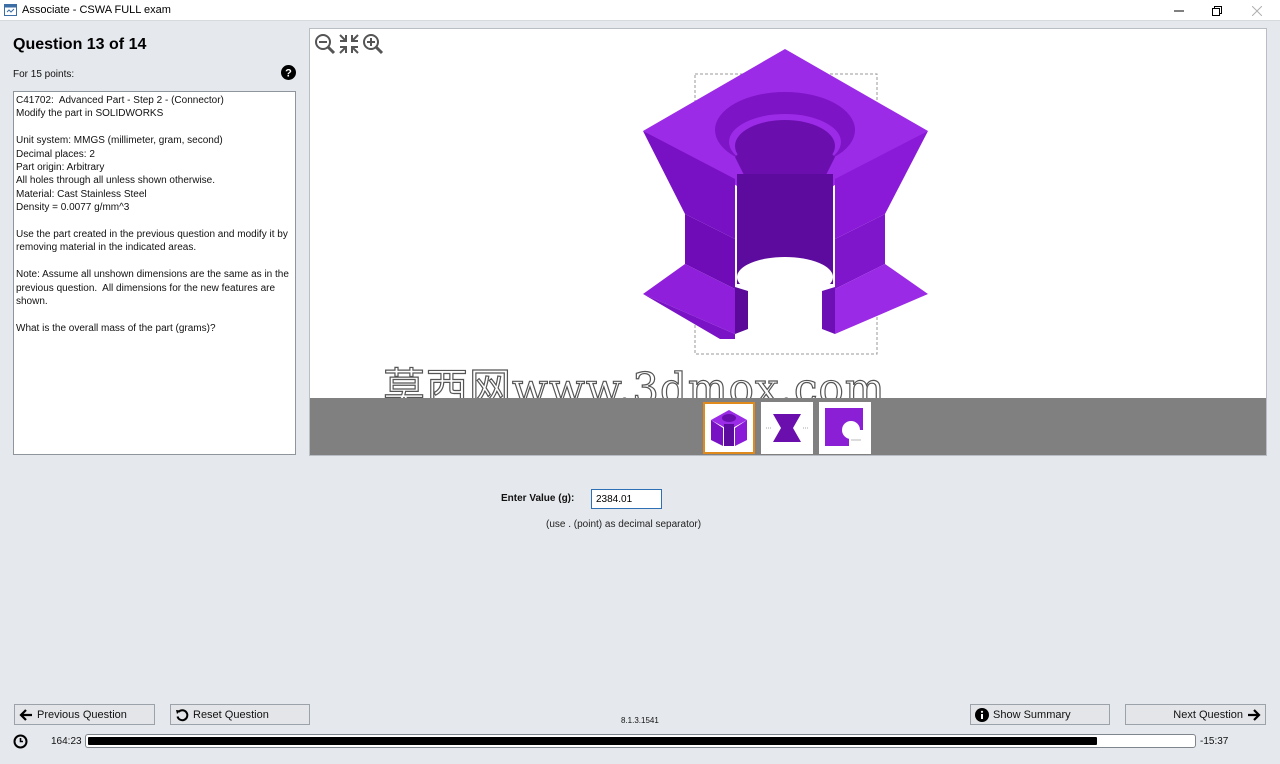  I want to click on time-progress-bar, so click(640, 741).